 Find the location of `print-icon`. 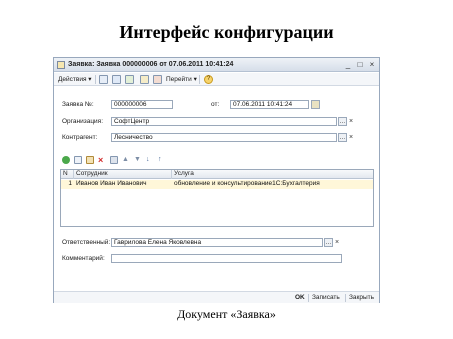

print-icon is located at coordinates (157, 79).